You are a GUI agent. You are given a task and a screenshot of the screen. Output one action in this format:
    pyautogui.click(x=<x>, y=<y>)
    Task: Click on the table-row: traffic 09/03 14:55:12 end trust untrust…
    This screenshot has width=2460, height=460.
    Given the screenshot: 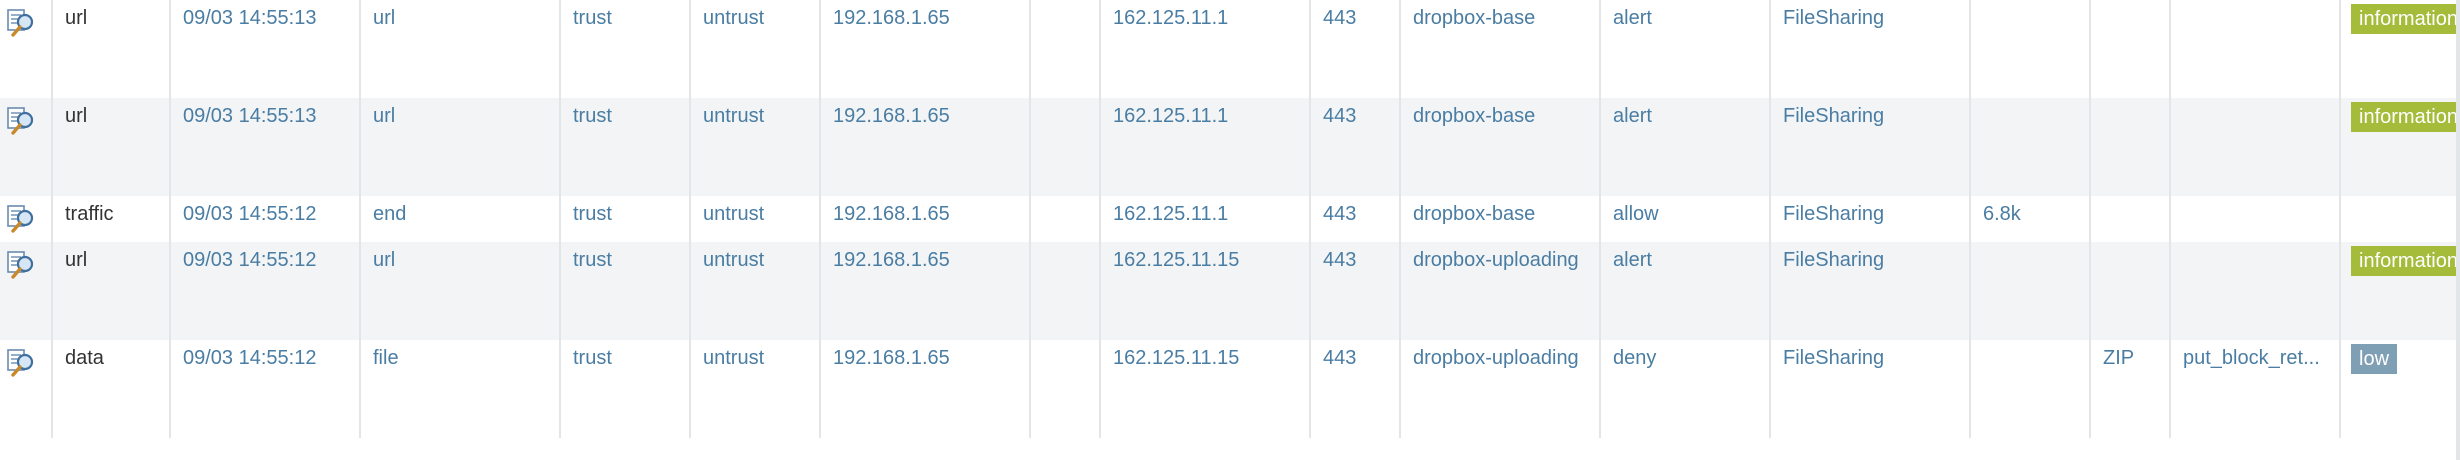 What is the action you would take?
    pyautogui.click(x=1230, y=219)
    